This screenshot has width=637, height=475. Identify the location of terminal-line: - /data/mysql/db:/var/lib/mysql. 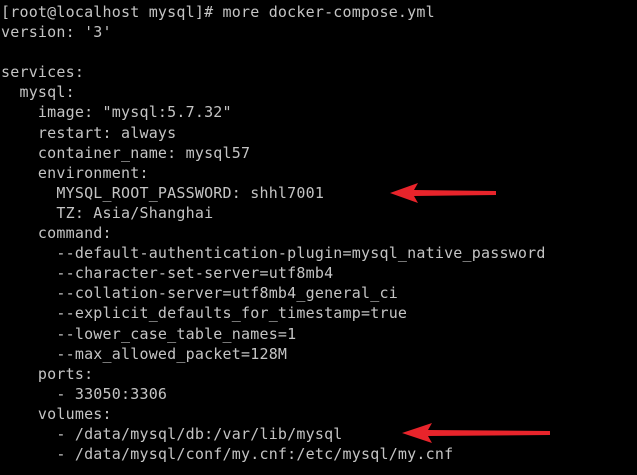
(172, 433).